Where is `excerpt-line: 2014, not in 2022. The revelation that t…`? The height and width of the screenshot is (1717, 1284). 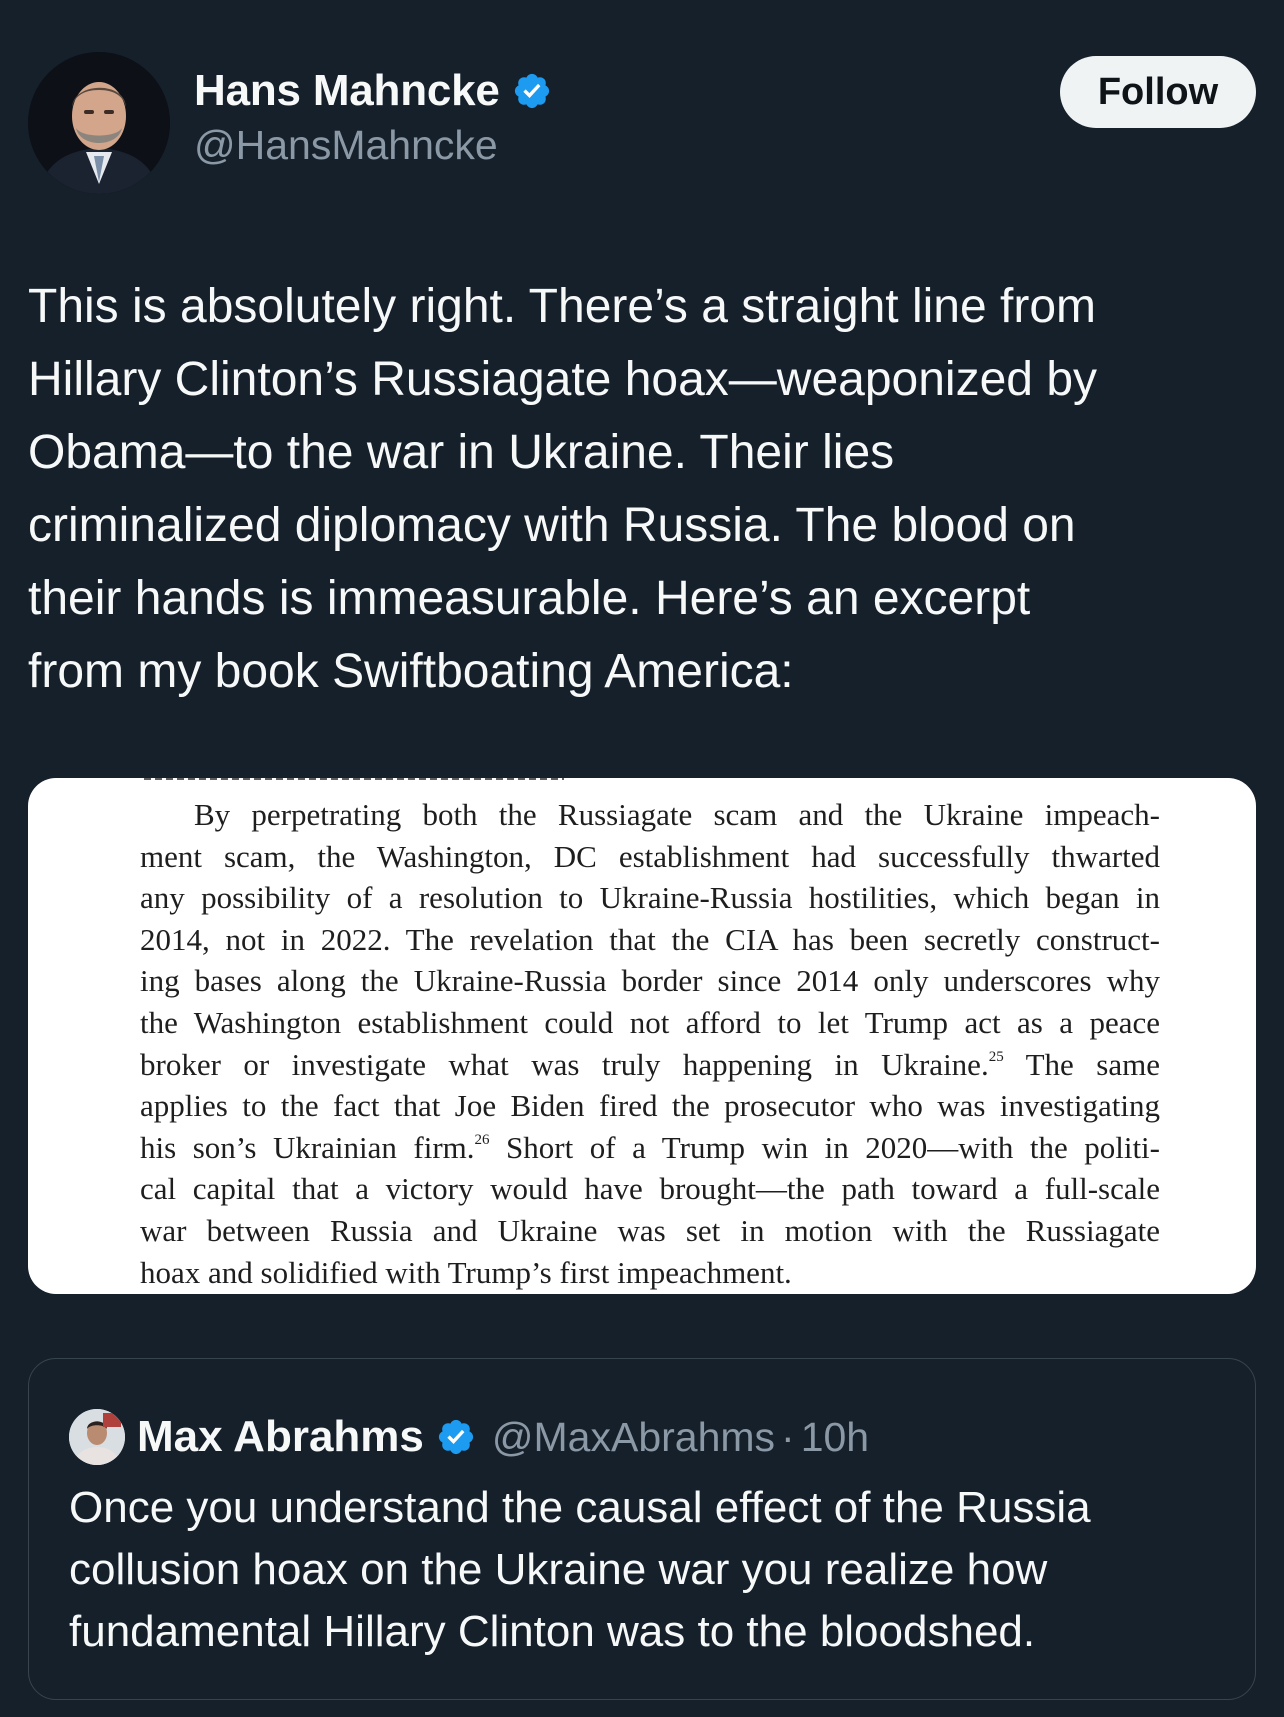 excerpt-line: 2014, not in 2022. The revelation that t… is located at coordinates (650, 939).